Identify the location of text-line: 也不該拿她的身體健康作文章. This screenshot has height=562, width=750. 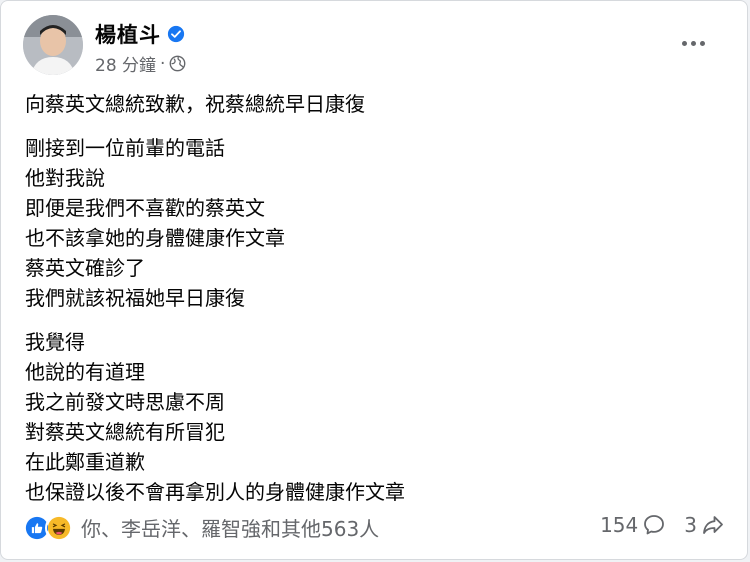
(155, 238).